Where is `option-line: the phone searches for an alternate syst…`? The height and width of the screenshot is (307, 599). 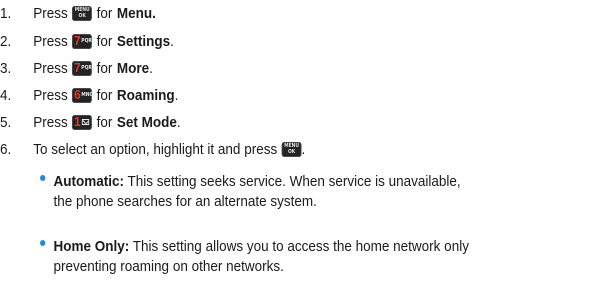
option-line: the phone searches for an alternate syst… is located at coordinates (250, 202).